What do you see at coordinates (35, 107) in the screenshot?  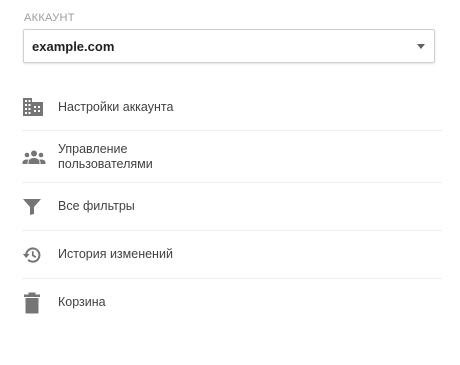 I see `building-icon` at bounding box center [35, 107].